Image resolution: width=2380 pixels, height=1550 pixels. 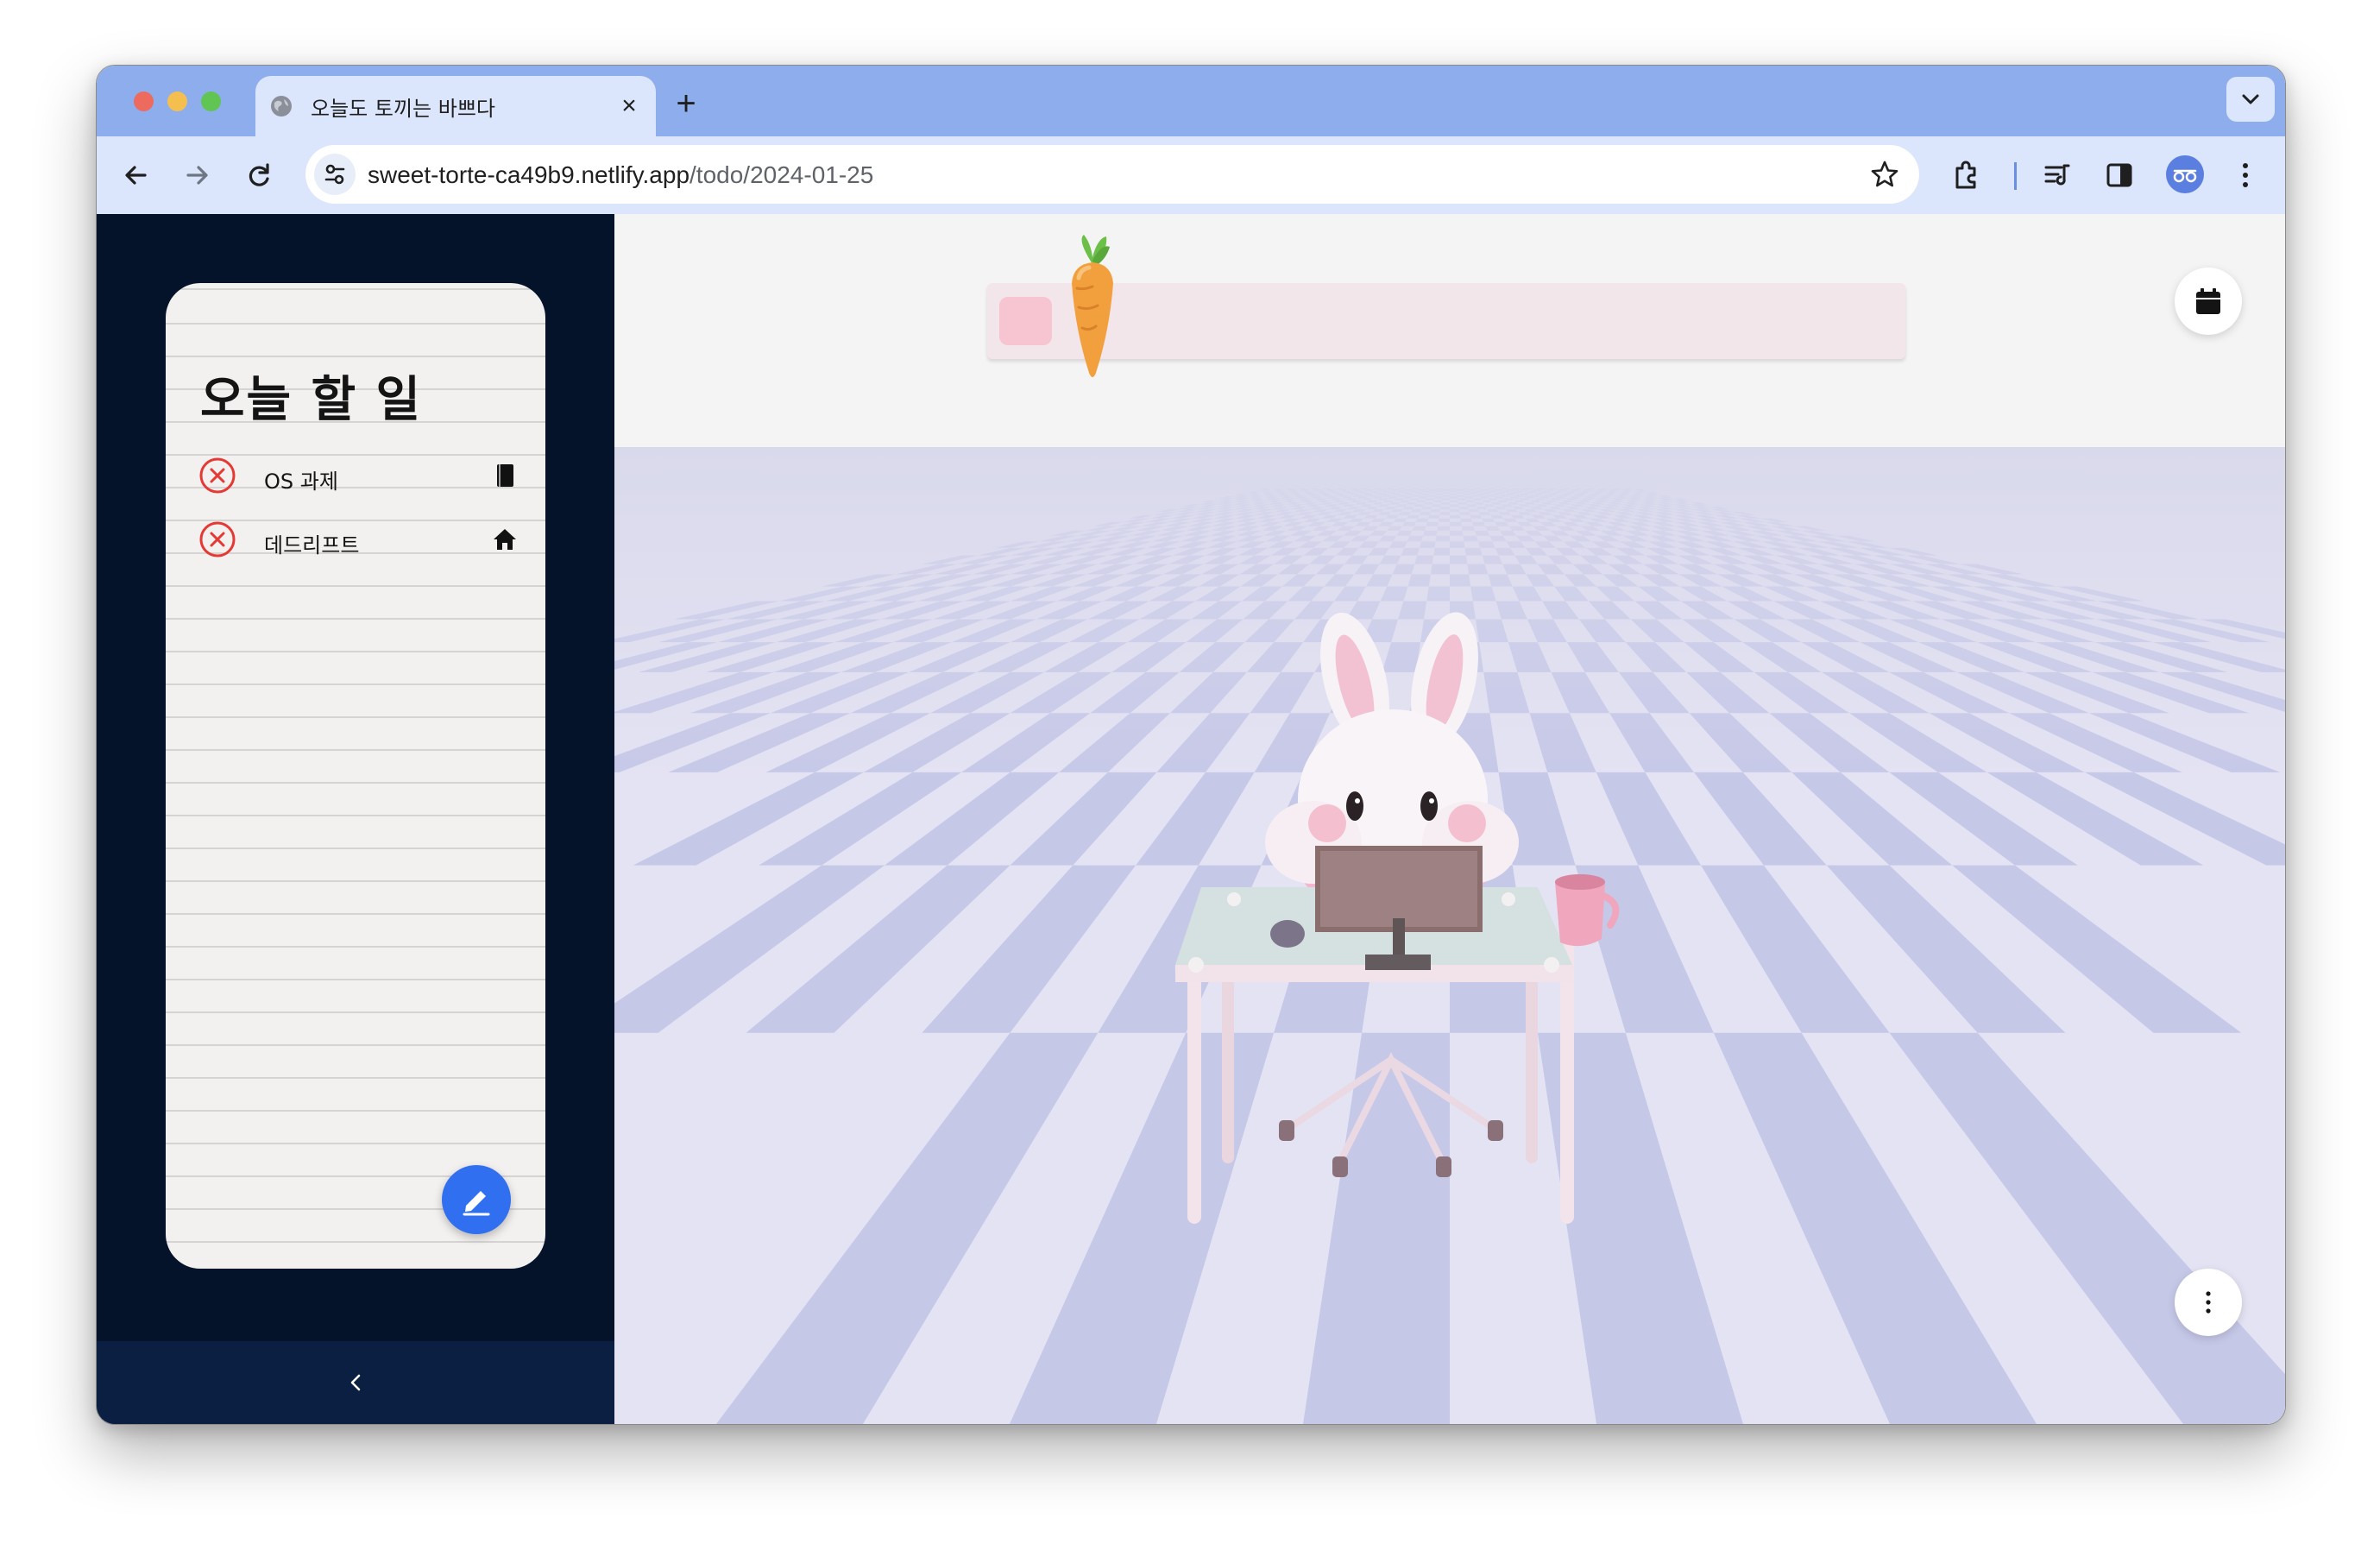 What do you see at coordinates (144, 101) in the screenshot?
I see `close-window-button` at bounding box center [144, 101].